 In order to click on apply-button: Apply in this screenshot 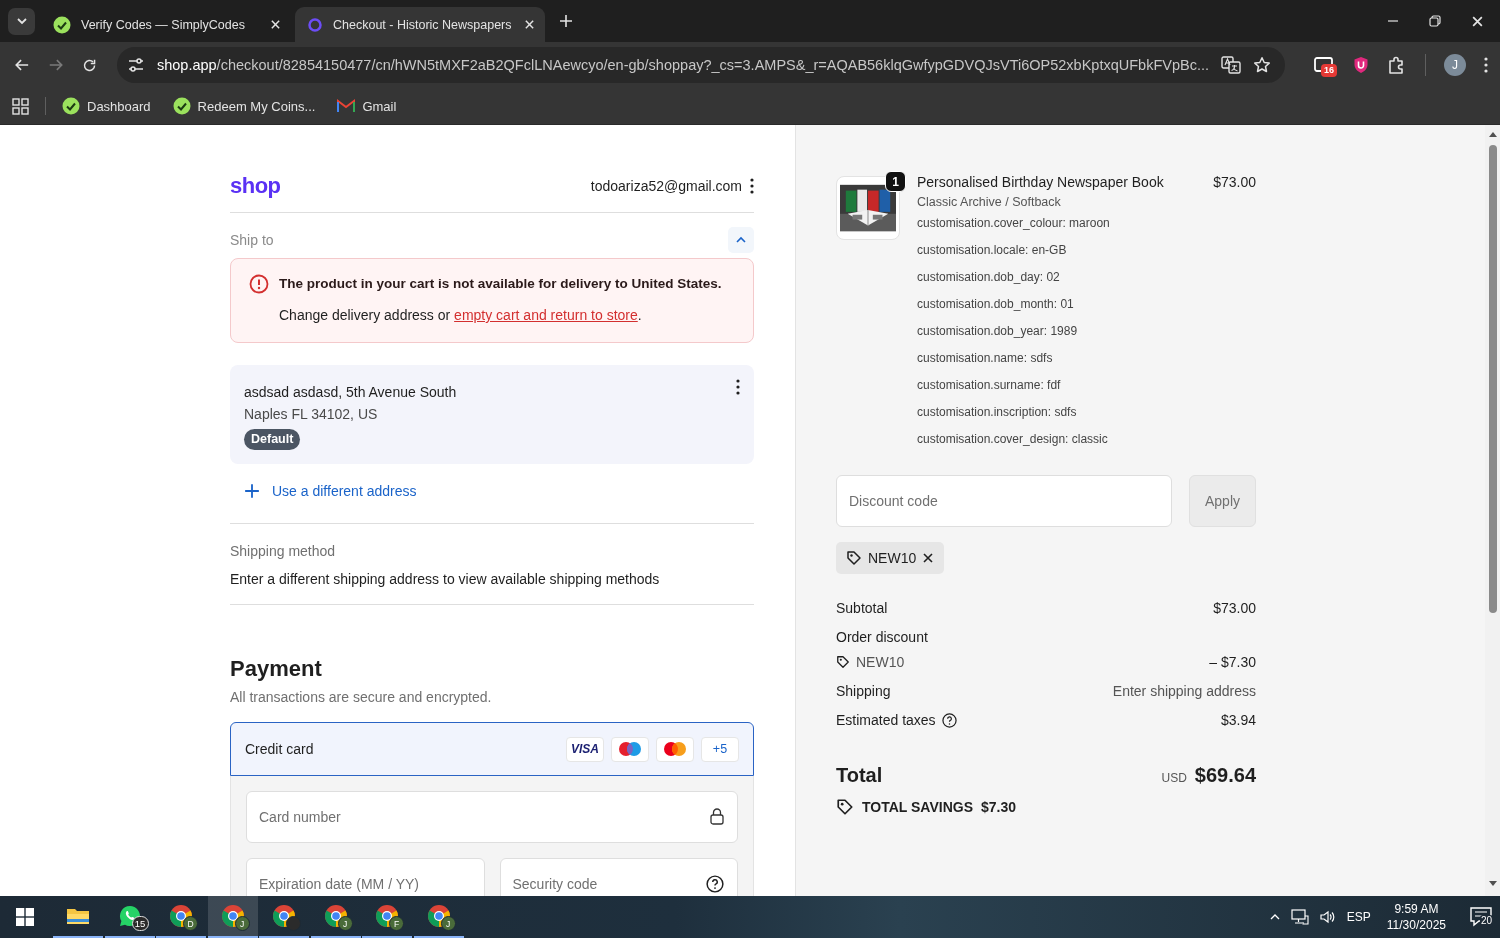, I will do `click(1222, 501)`.